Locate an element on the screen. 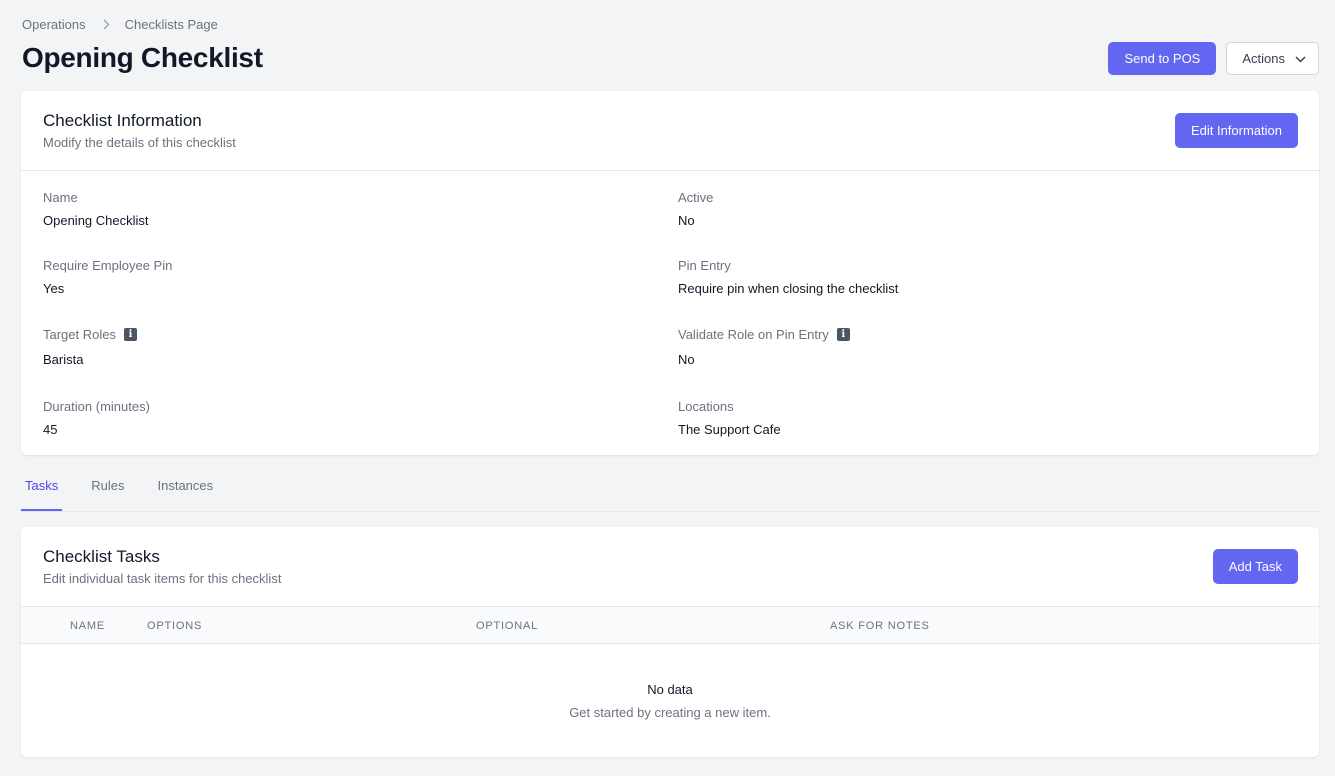 The width and height of the screenshot is (1335, 776). breadcrumb: Operations Checklists Page is located at coordinates (120, 24).